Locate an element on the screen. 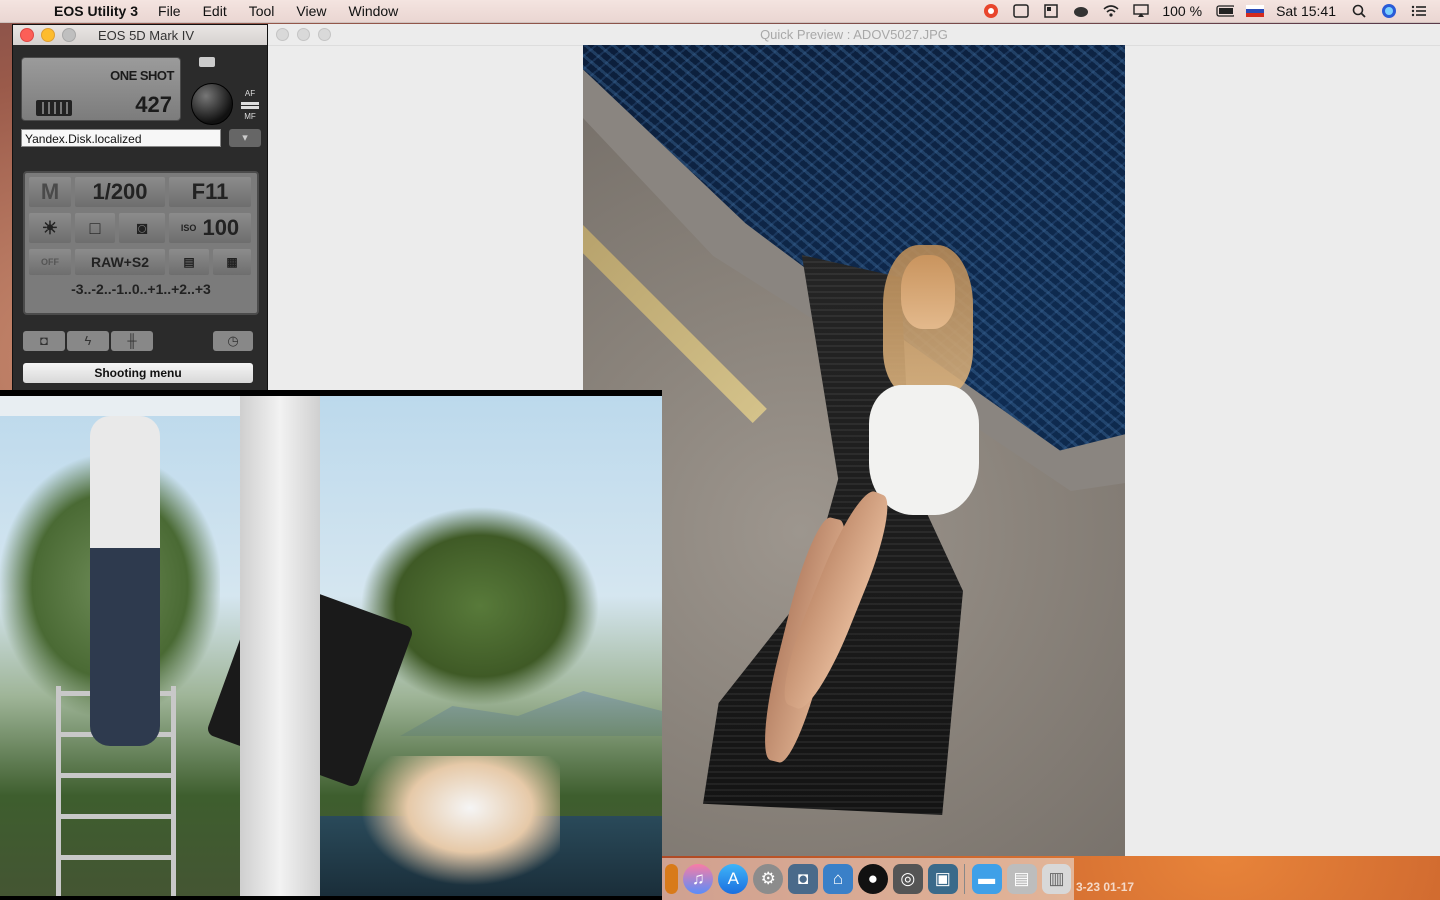  destination-folder-field: Yandex.Disk.localized is located at coordinates (121, 138).